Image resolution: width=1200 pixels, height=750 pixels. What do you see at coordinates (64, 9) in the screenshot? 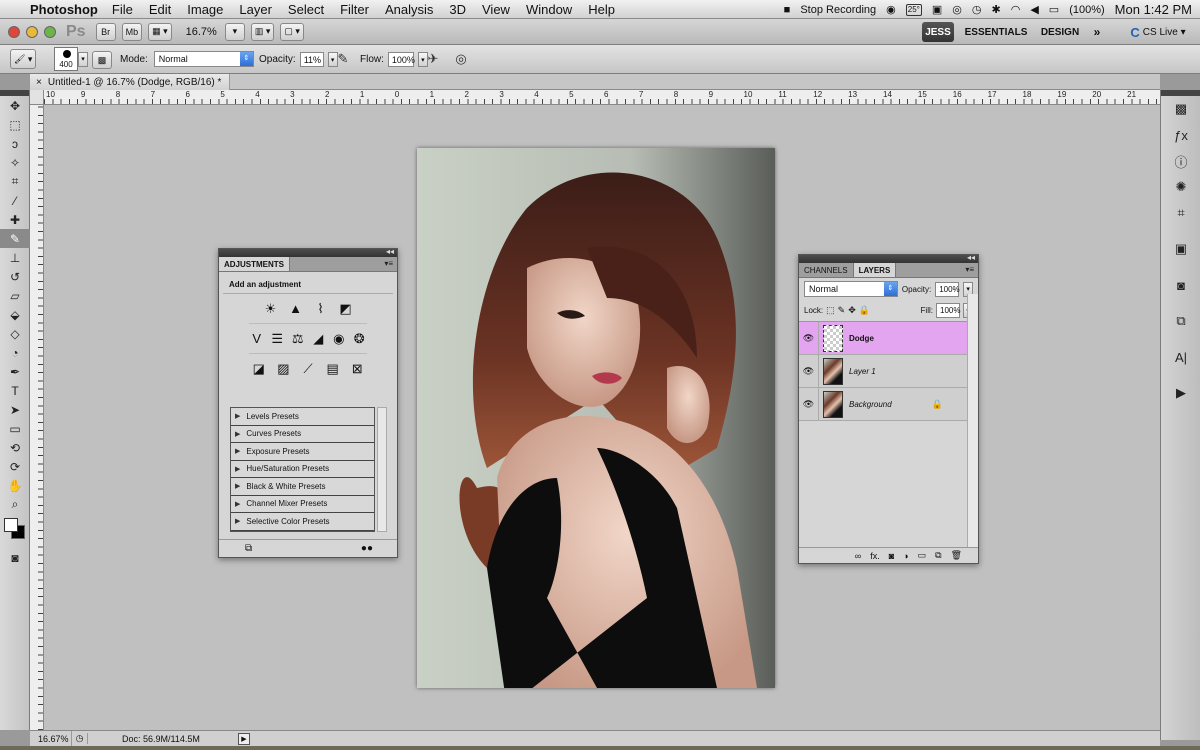
I see `menu-app-name: Photoshop` at bounding box center [64, 9].